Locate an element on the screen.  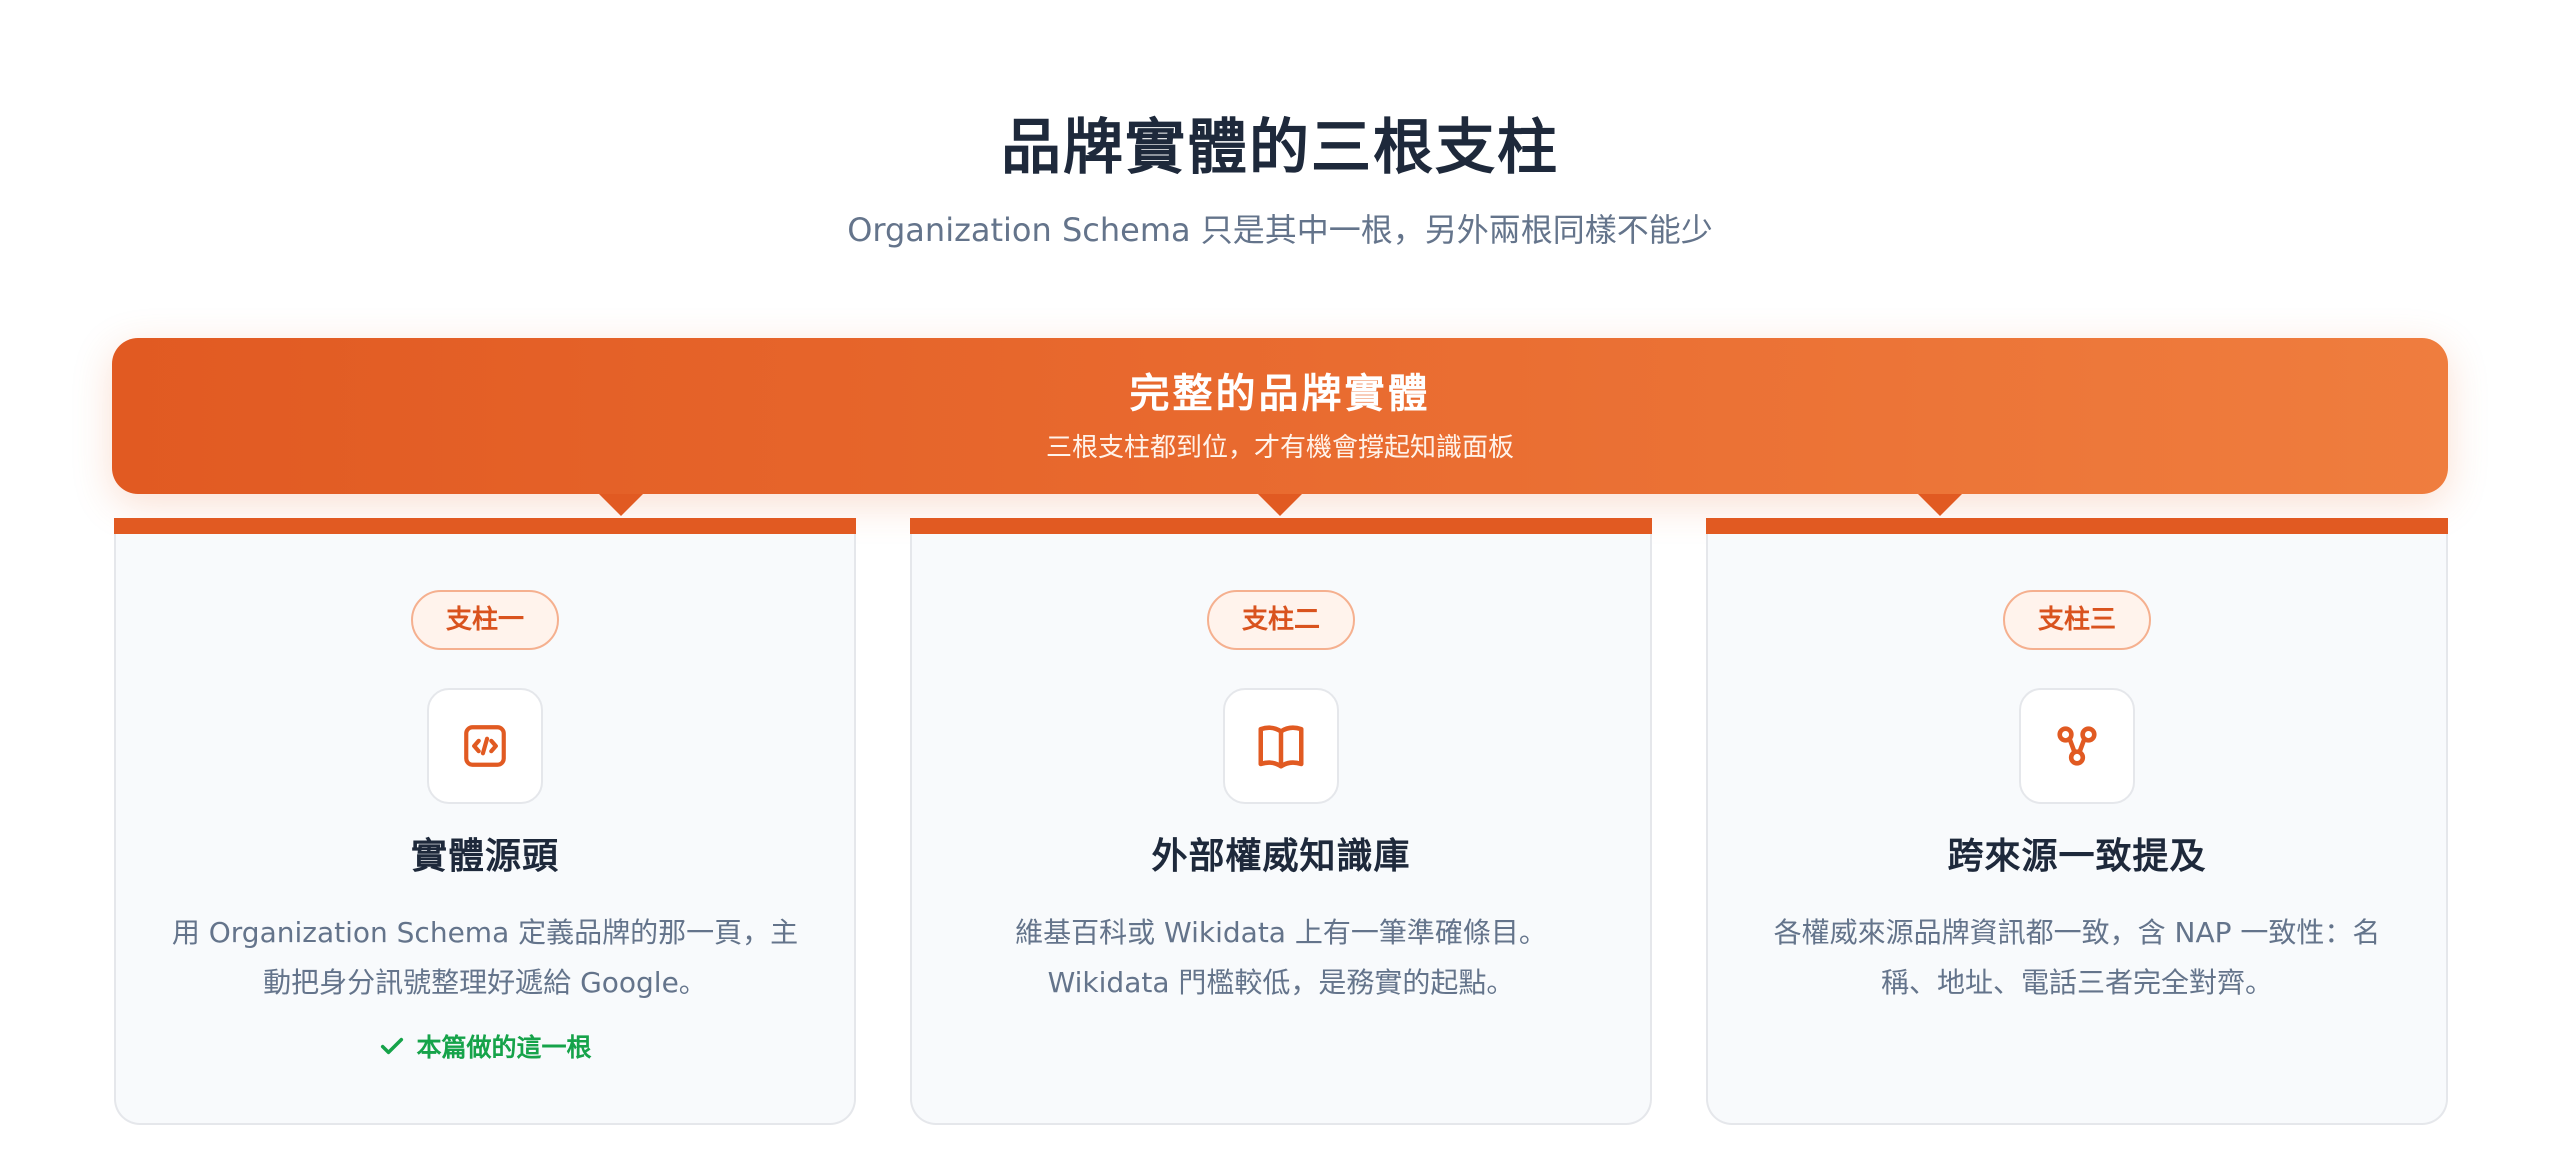
pillar-title: 實體源頭 is located at coordinates (484, 856).